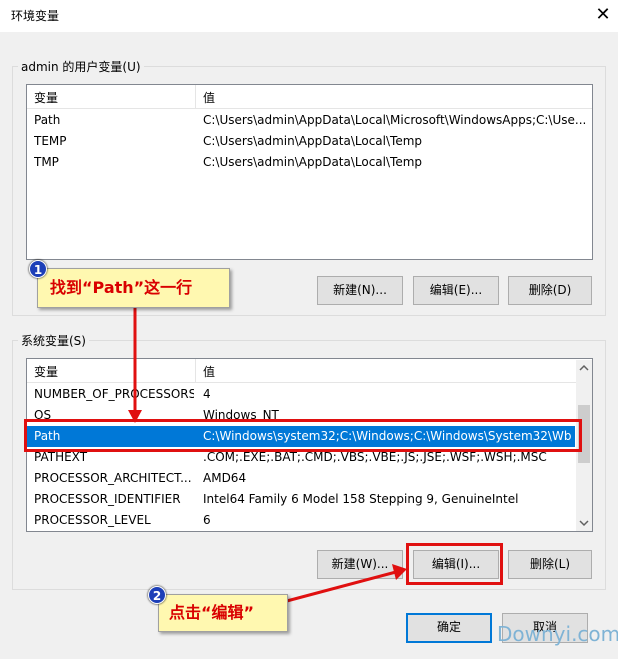 This screenshot has width=618, height=659. I want to click on watermark: Downyi.com, so click(557, 634).